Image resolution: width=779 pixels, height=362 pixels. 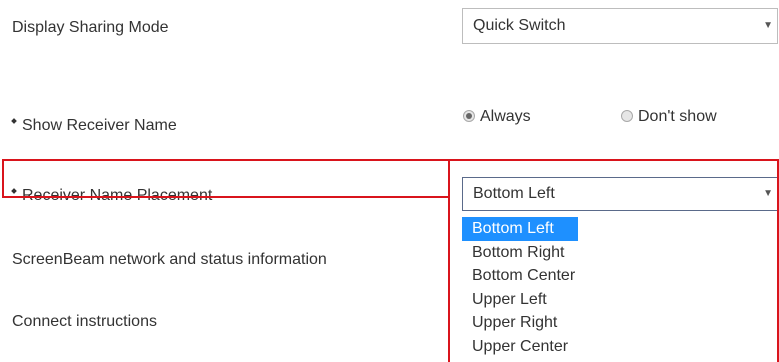 I want to click on connect-instructions-label: Connect instructions, so click(x=84, y=321).